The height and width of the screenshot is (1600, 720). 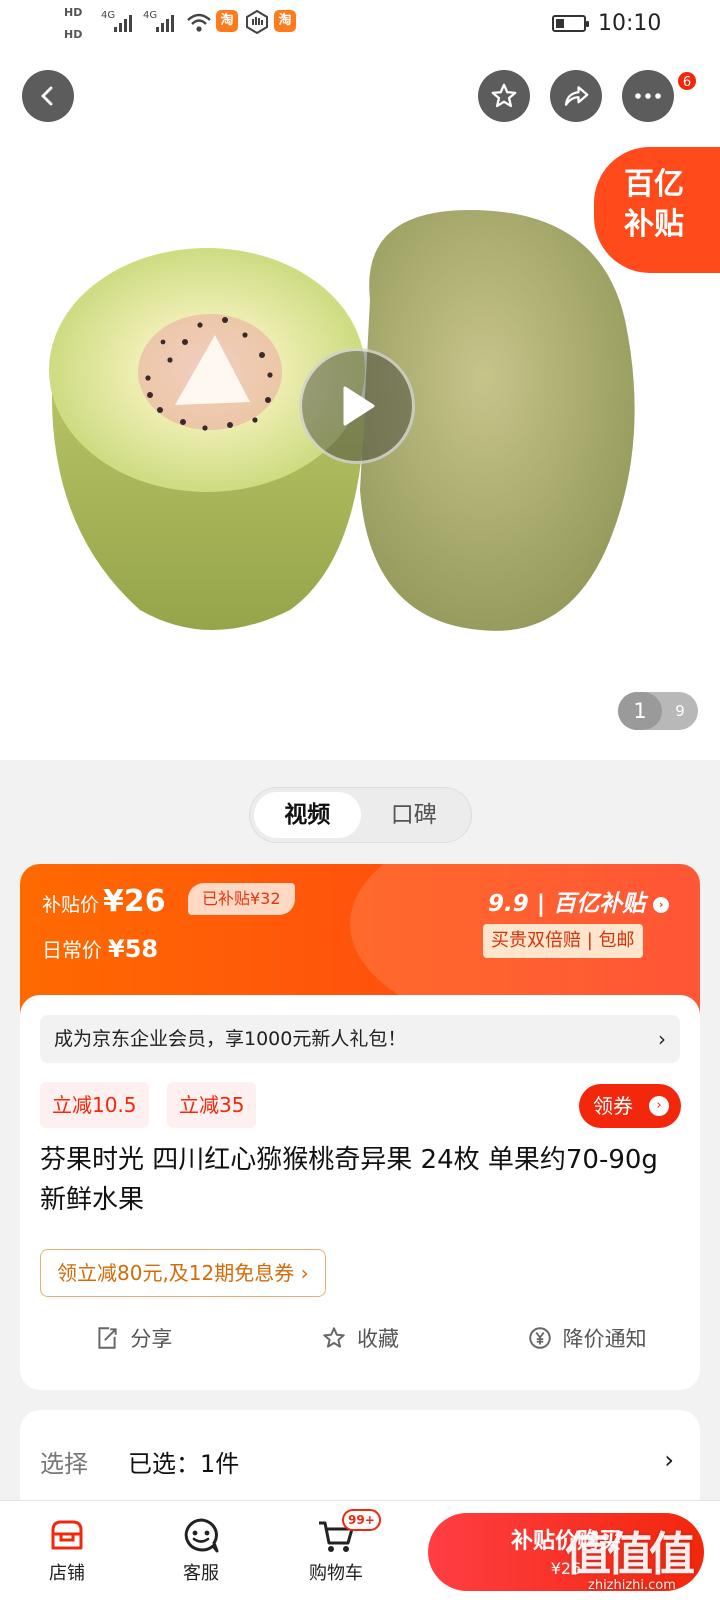 What do you see at coordinates (108, 15) in the screenshot?
I see `network-type-1: 4G` at bounding box center [108, 15].